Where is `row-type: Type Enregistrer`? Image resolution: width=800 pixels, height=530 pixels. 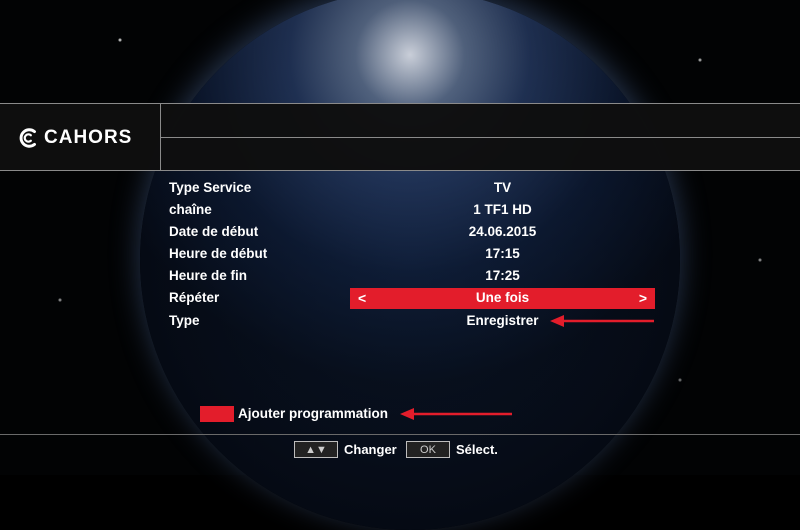
row-type: Type Enregistrer is located at coordinates (400, 321).